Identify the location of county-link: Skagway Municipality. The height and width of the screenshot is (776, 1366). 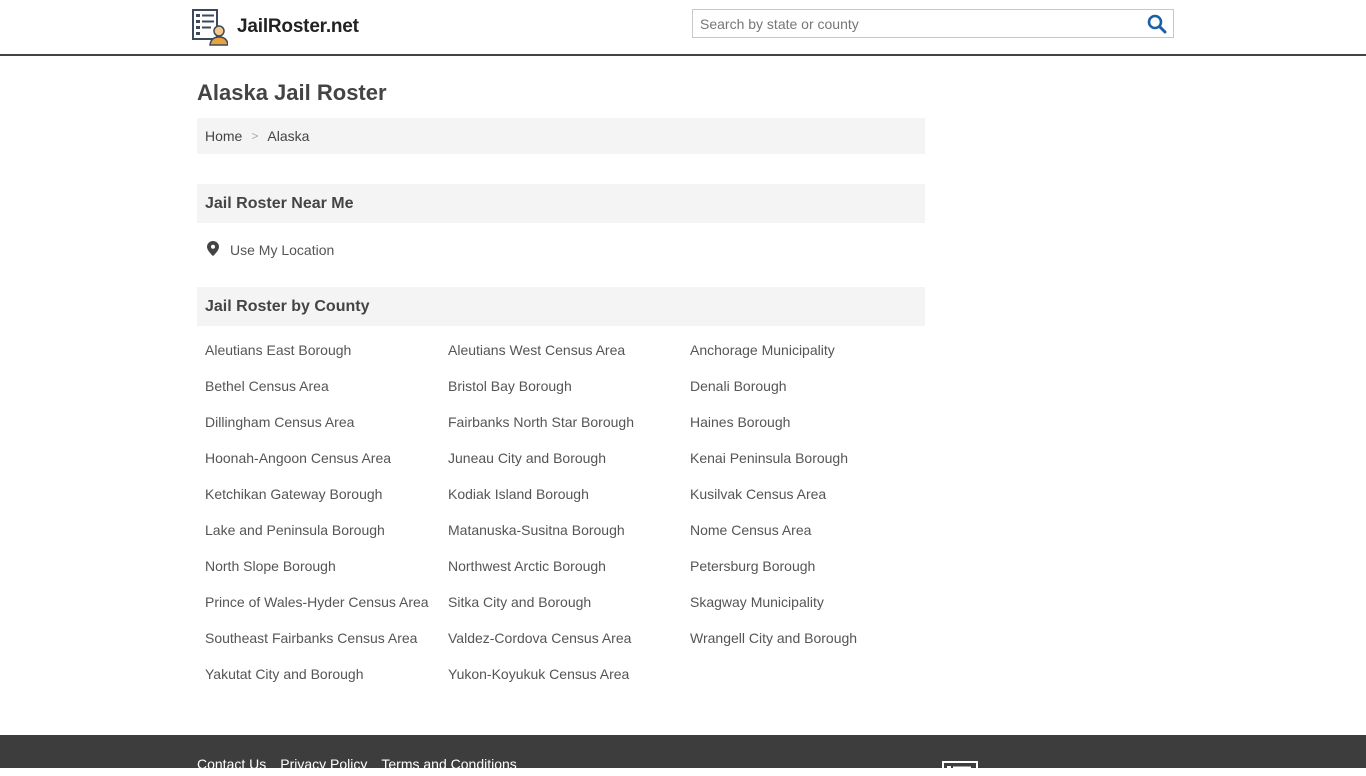
(807, 612).